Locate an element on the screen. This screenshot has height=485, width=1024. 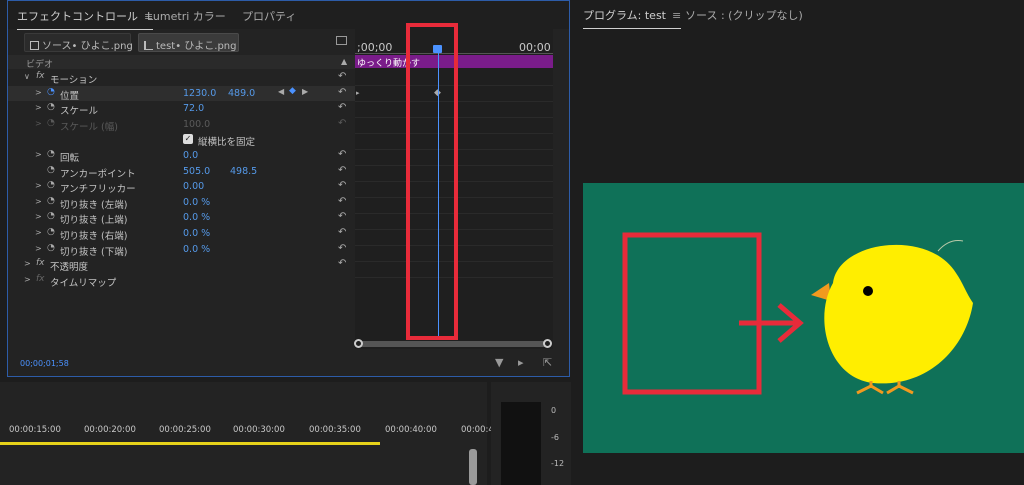
next-keyframe-icon: ▶ is located at coordinates (305, 91).